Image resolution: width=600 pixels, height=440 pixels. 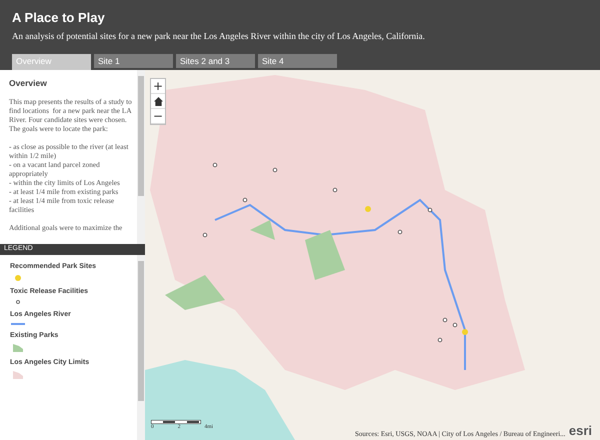 I want to click on map-subtitle: An analysis of potential sites for a new park near the Los Angeles River within the city of Los Angeles, California., so click(x=219, y=36).